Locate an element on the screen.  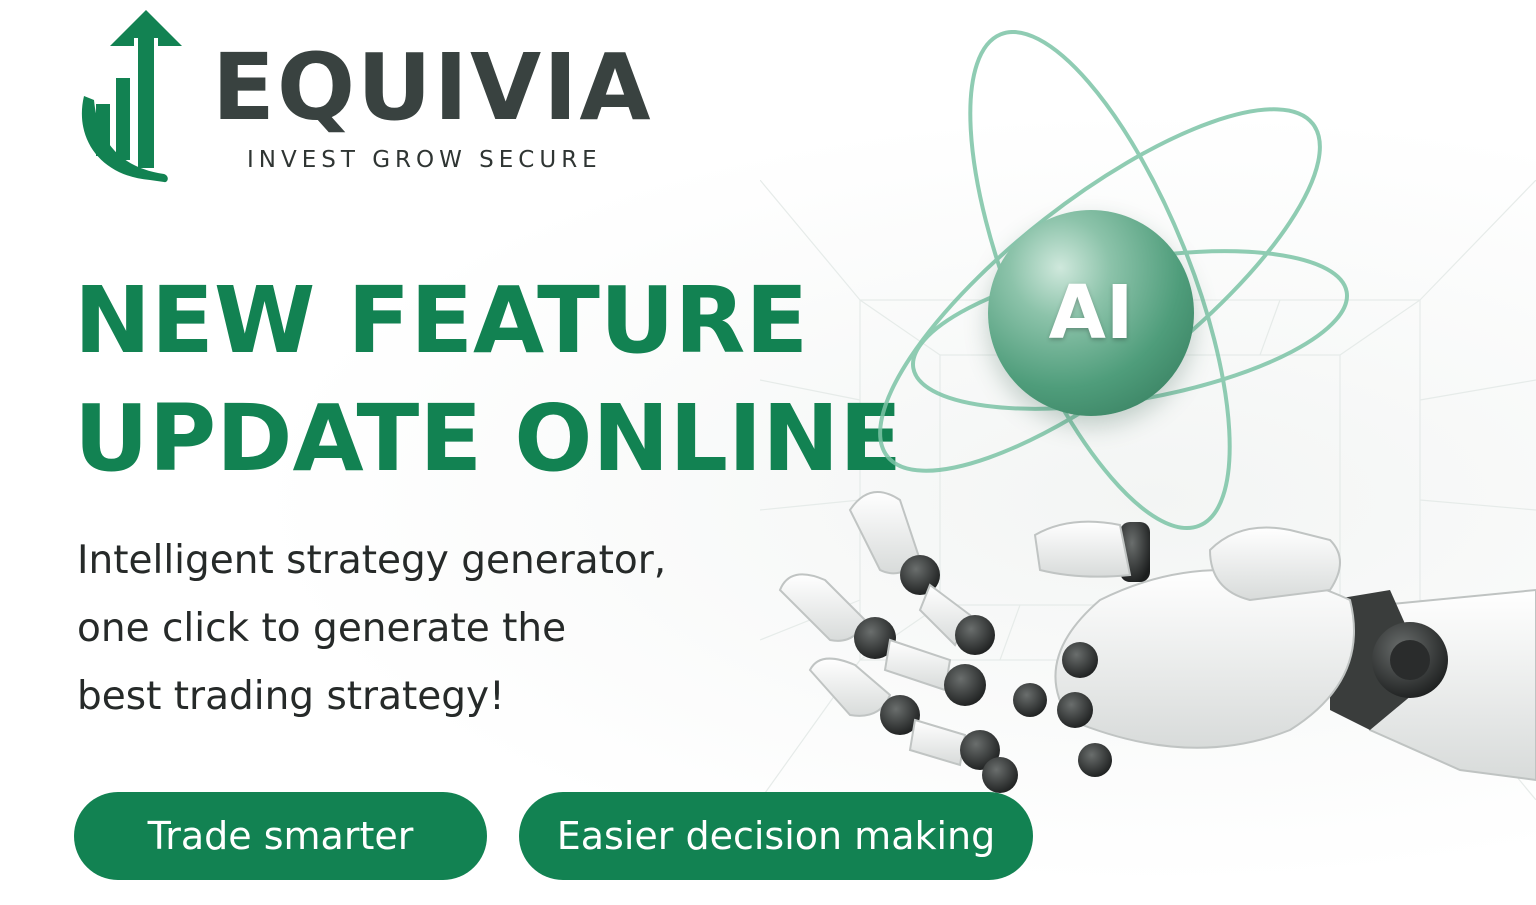
ai-orb-label: AI is located at coordinates (1091, 313).